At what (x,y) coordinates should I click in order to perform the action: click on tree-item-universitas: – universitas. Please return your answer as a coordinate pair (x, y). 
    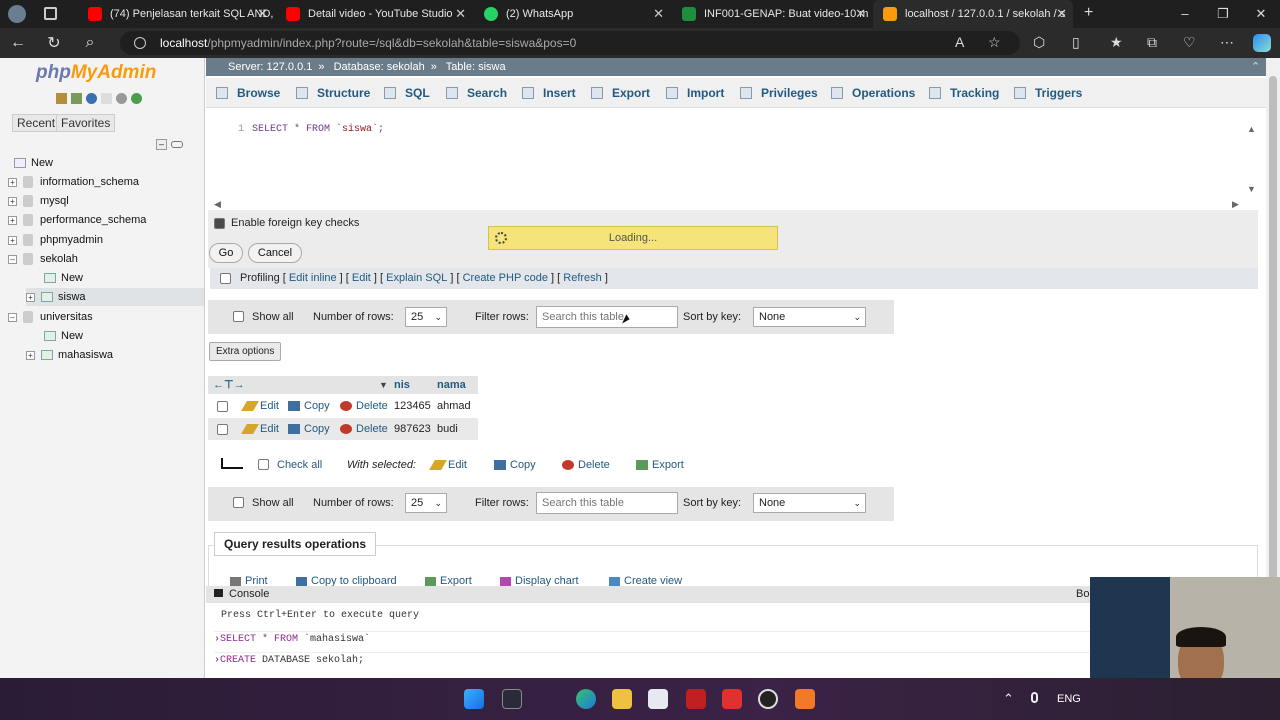
    Looking at the image, I should click on (50, 317).